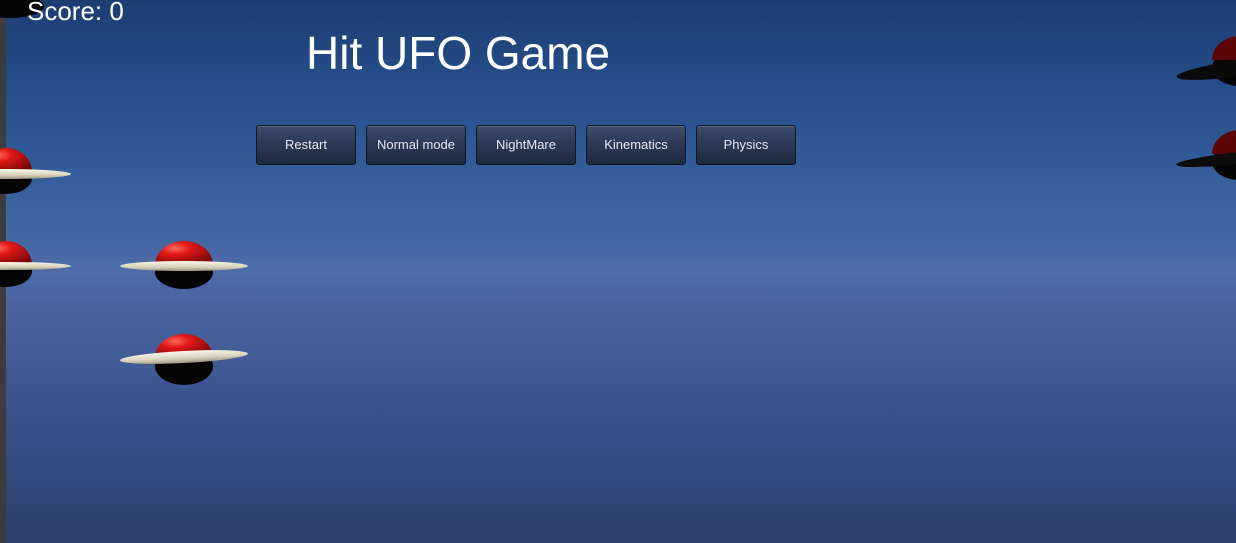 The width and height of the screenshot is (1236, 543). Describe the element at coordinates (416, 145) in the screenshot. I see `normal-mode-button: Normal mode` at that location.